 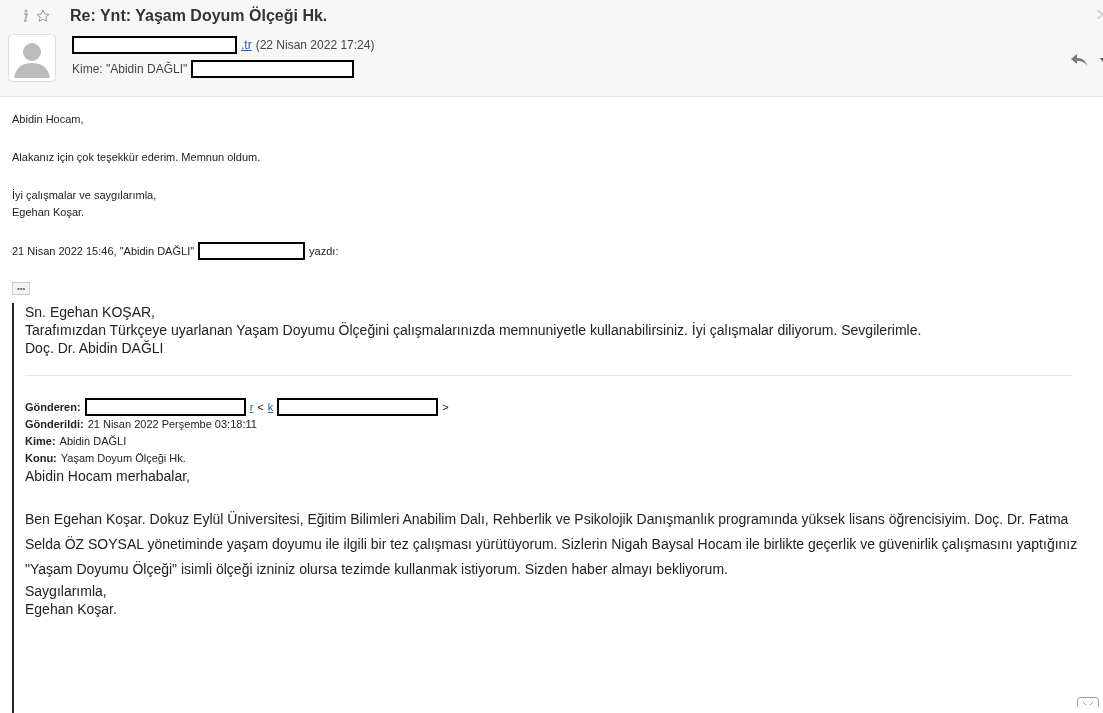 What do you see at coordinates (315, 45) in the screenshot?
I see `sent-date: (22 Nisan 2022 17:24)` at bounding box center [315, 45].